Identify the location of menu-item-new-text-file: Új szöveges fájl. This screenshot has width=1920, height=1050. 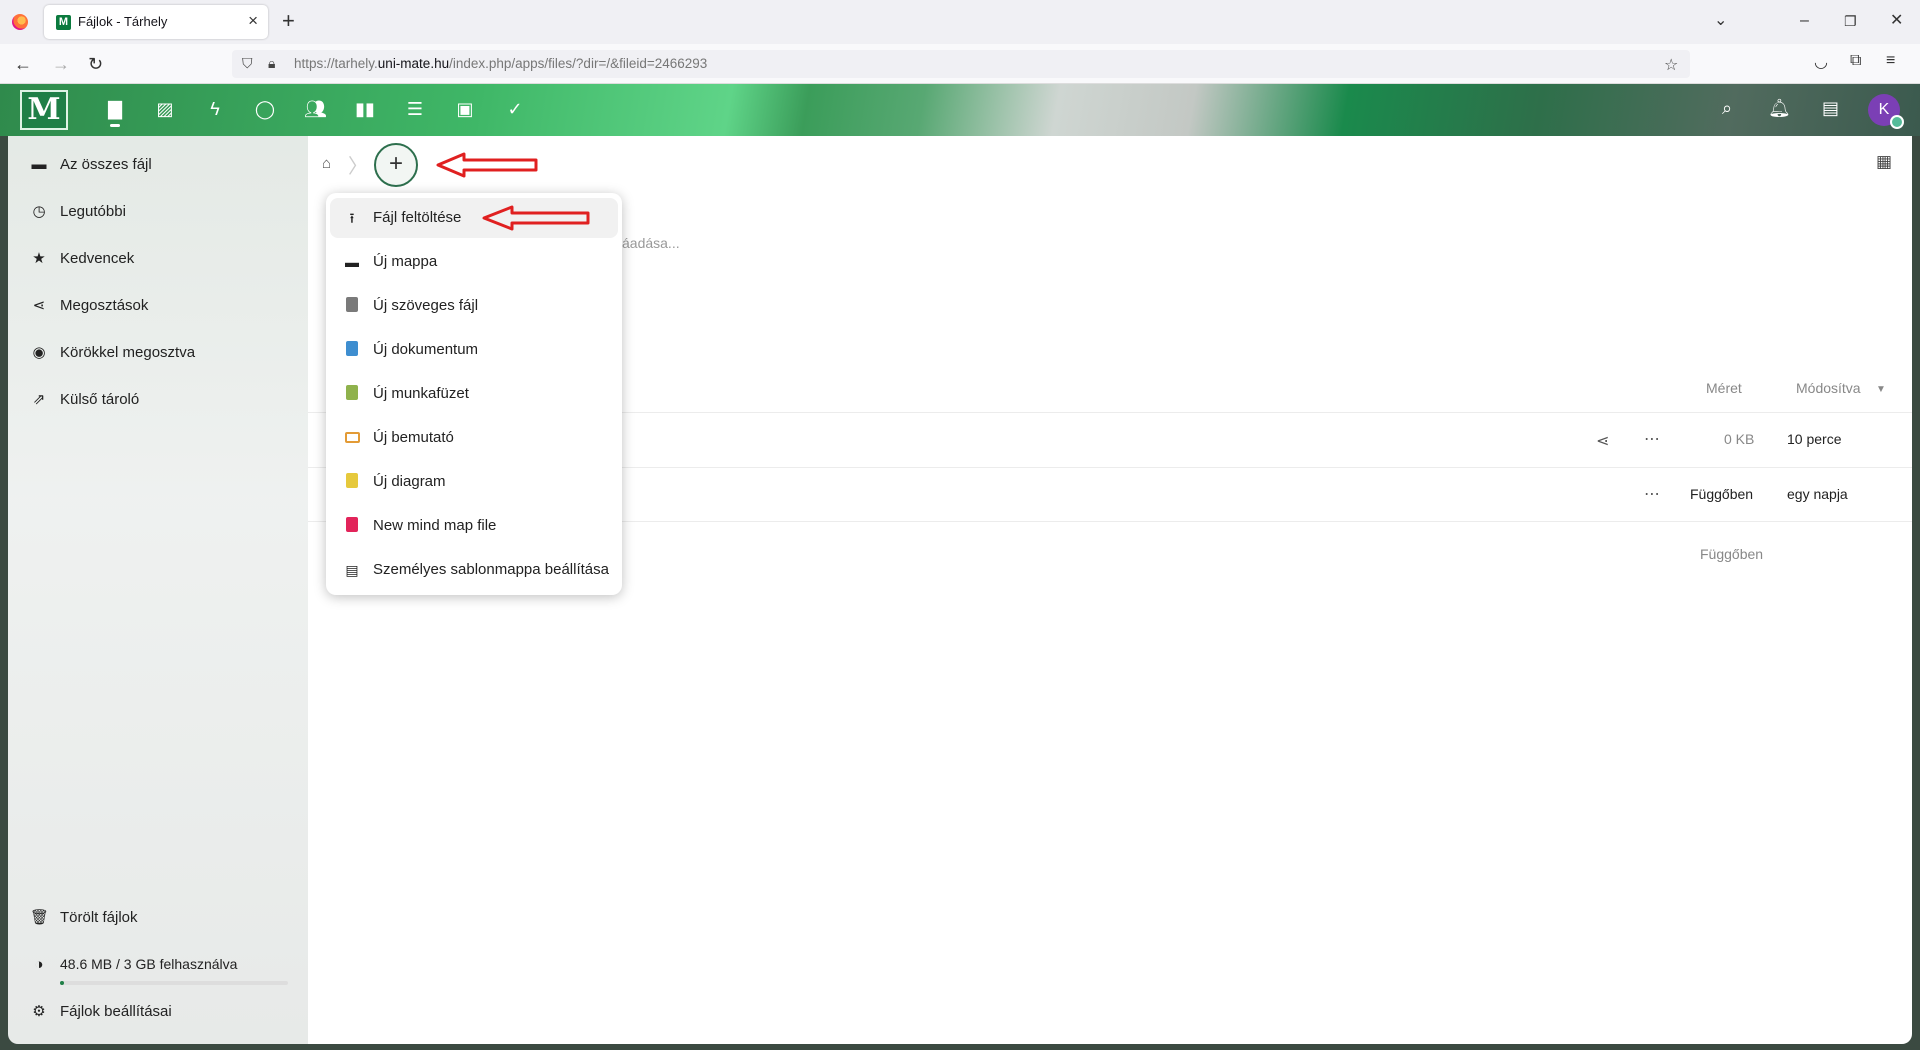
(474, 306).